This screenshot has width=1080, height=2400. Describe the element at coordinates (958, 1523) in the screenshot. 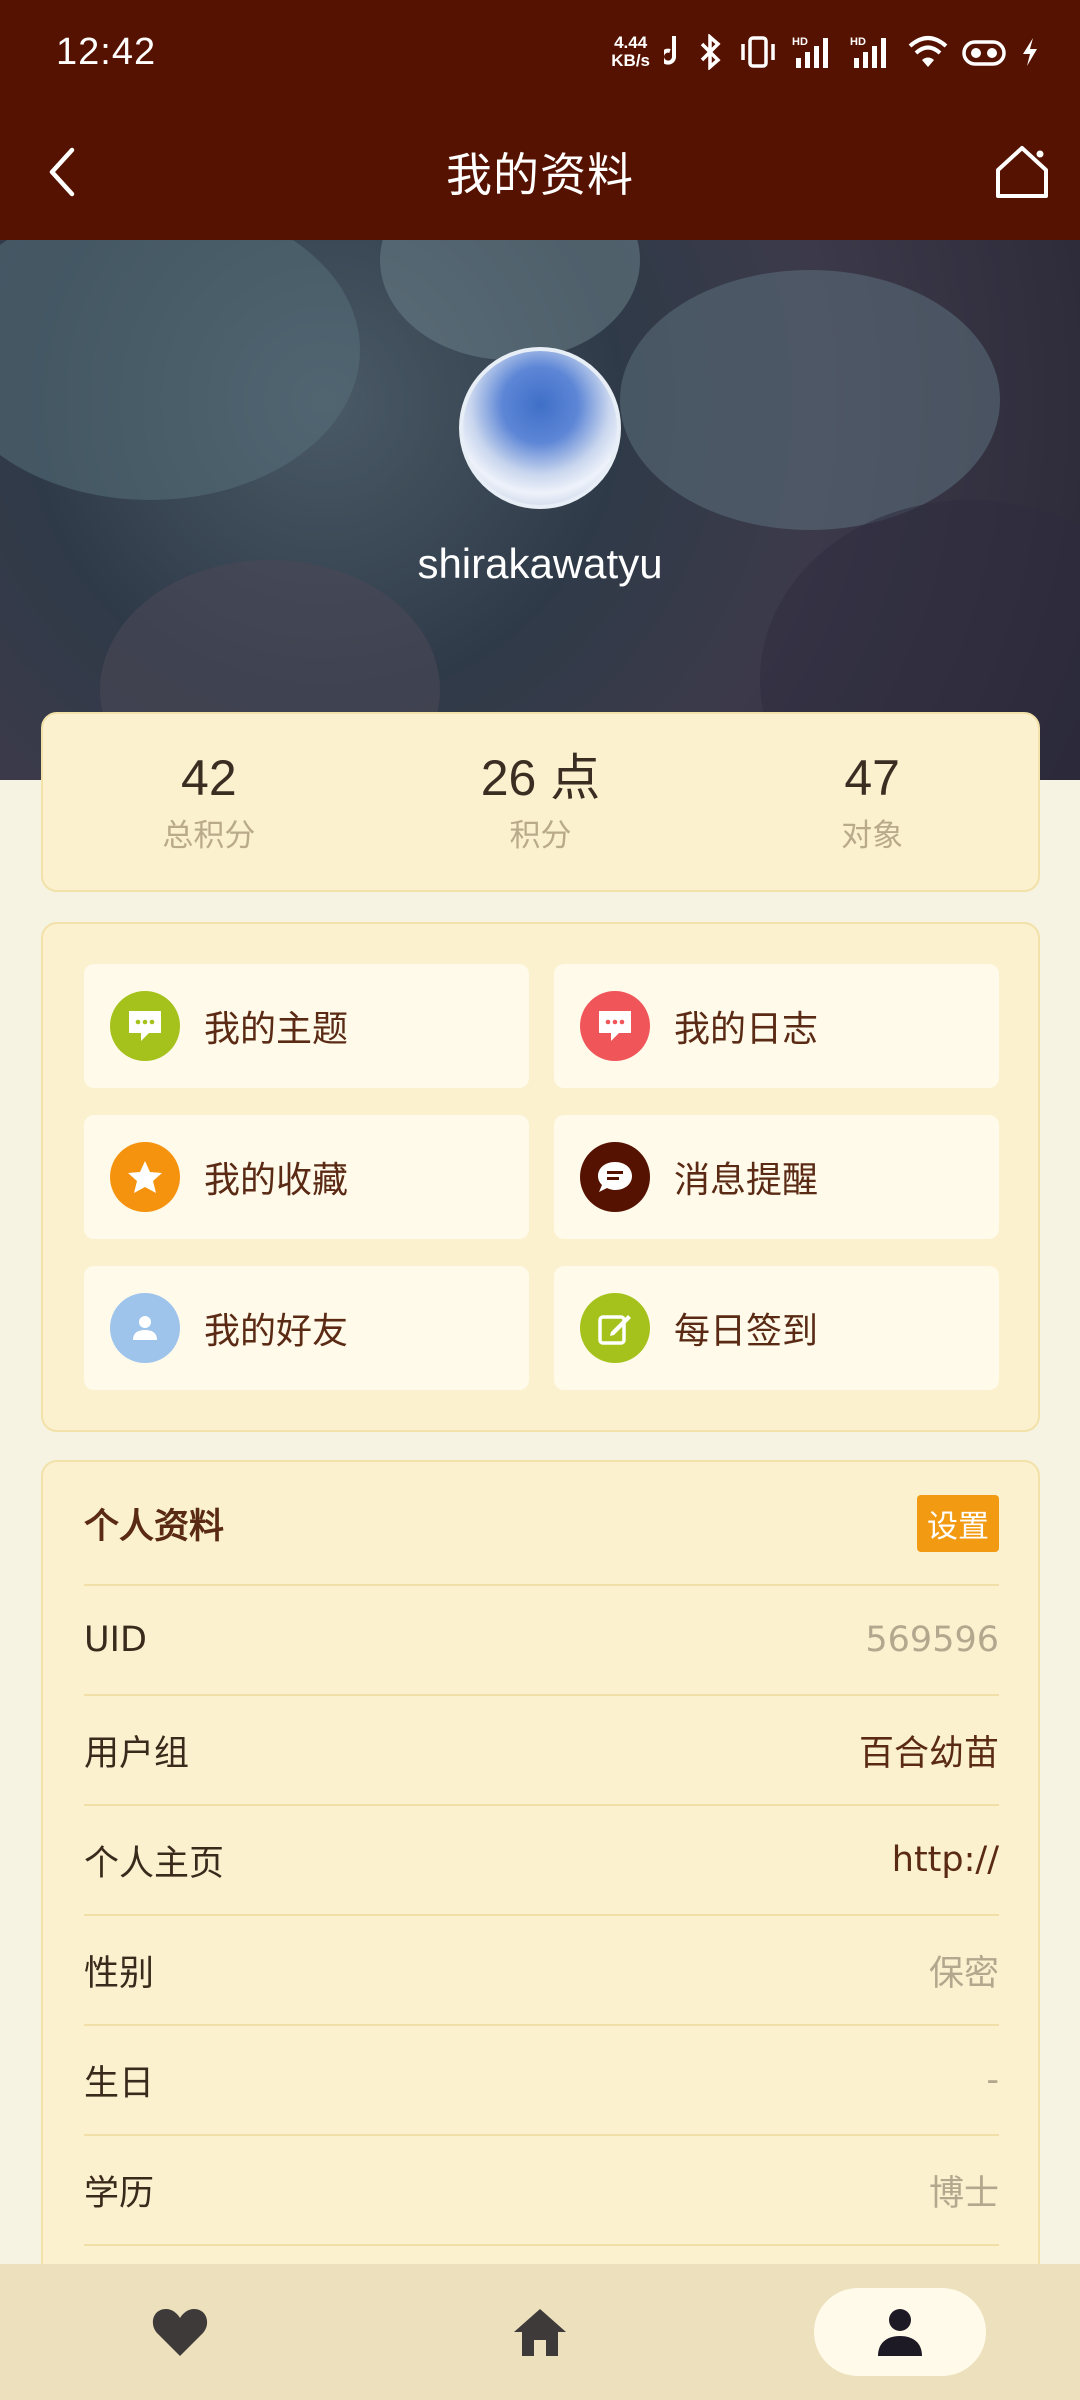

I see `settings-button: 设置` at that location.